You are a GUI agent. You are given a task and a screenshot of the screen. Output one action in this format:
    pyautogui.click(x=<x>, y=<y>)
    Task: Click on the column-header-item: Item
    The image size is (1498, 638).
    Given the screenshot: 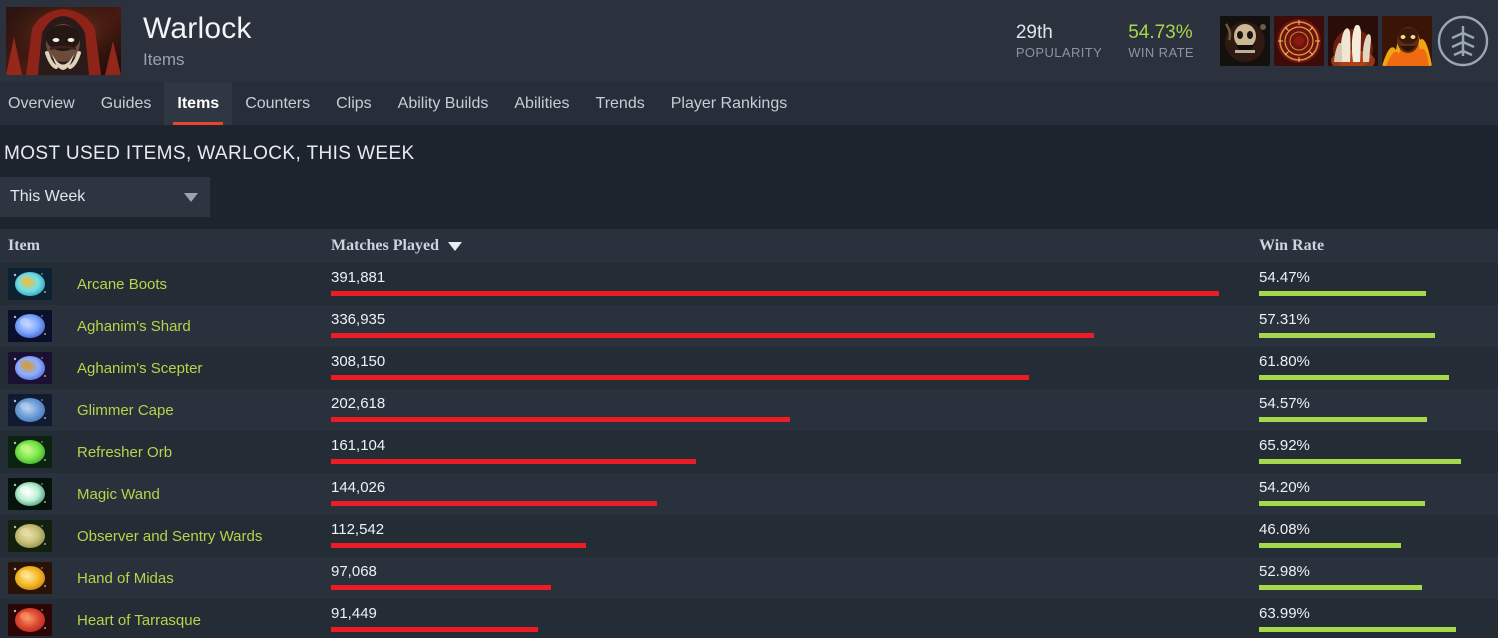 What is the action you would take?
    pyautogui.click(x=165, y=246)
    